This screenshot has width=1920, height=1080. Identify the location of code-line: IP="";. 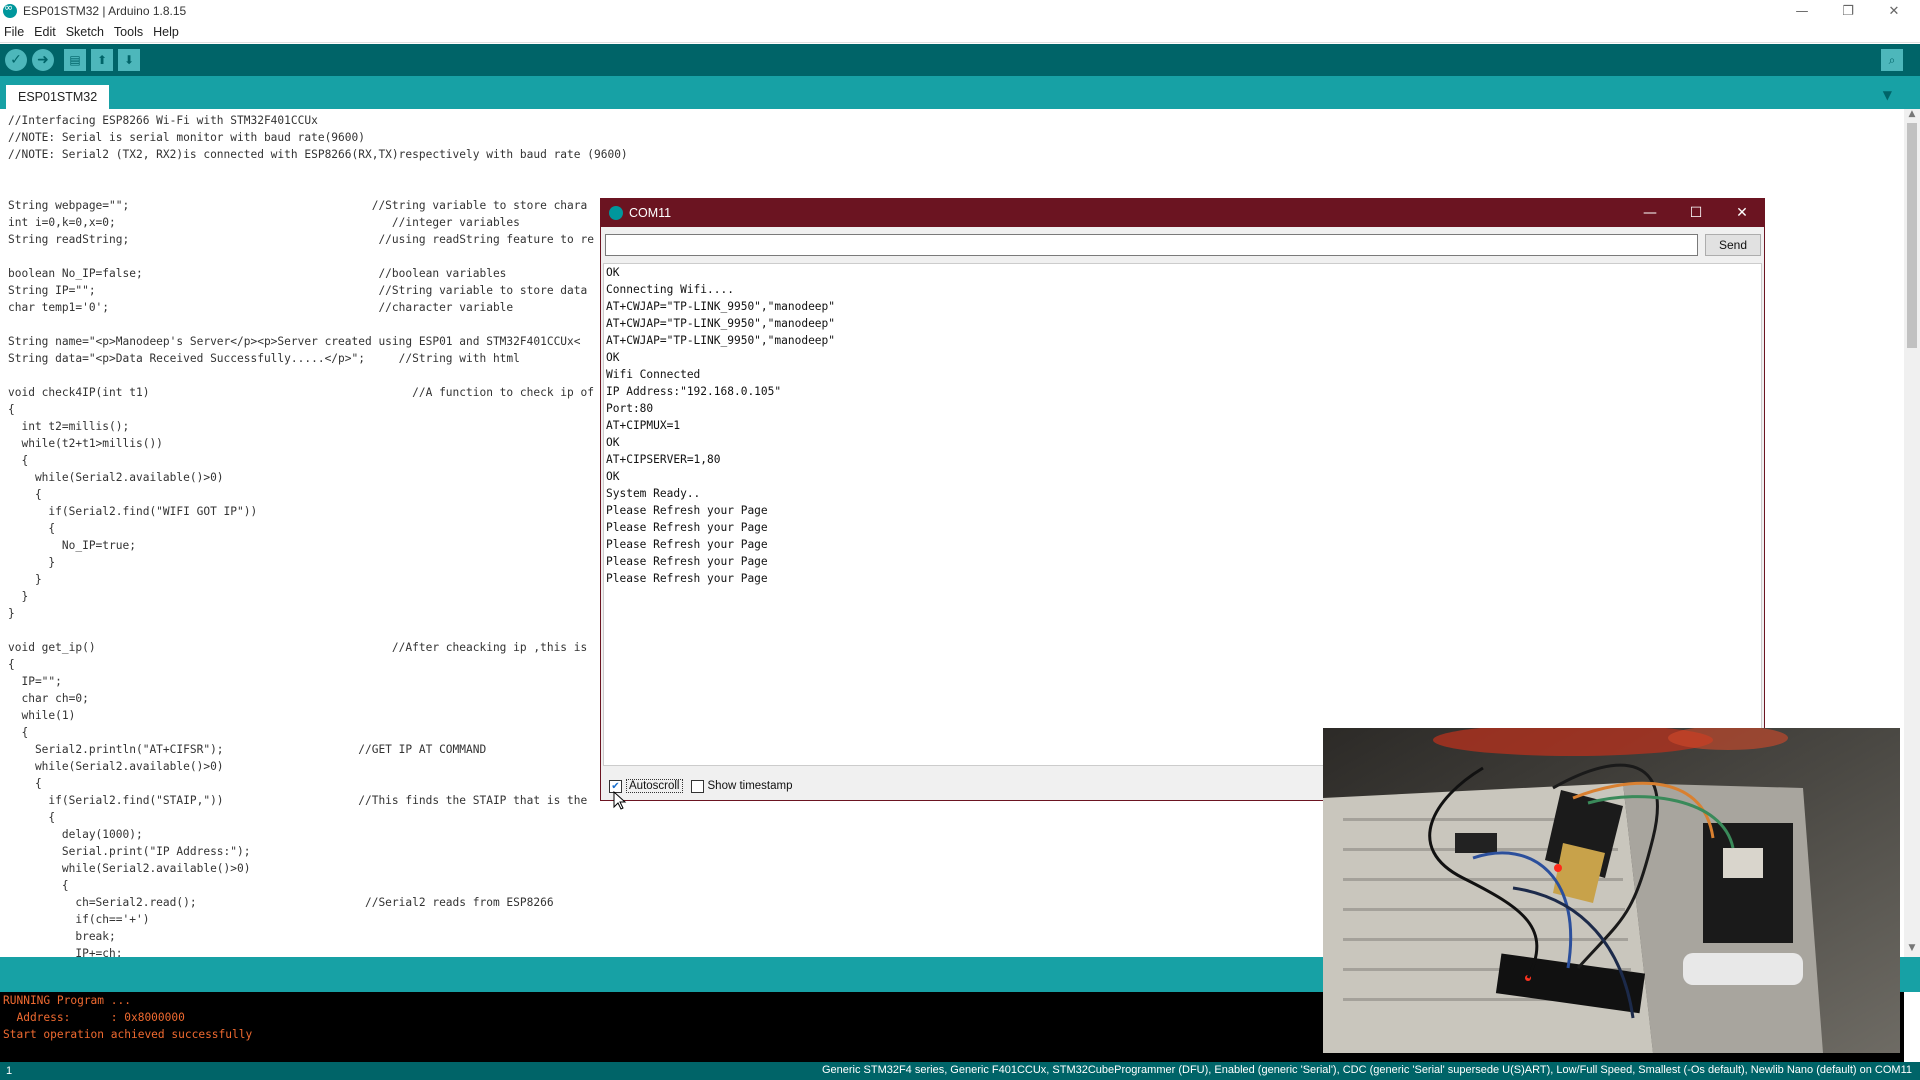
(35, 681).